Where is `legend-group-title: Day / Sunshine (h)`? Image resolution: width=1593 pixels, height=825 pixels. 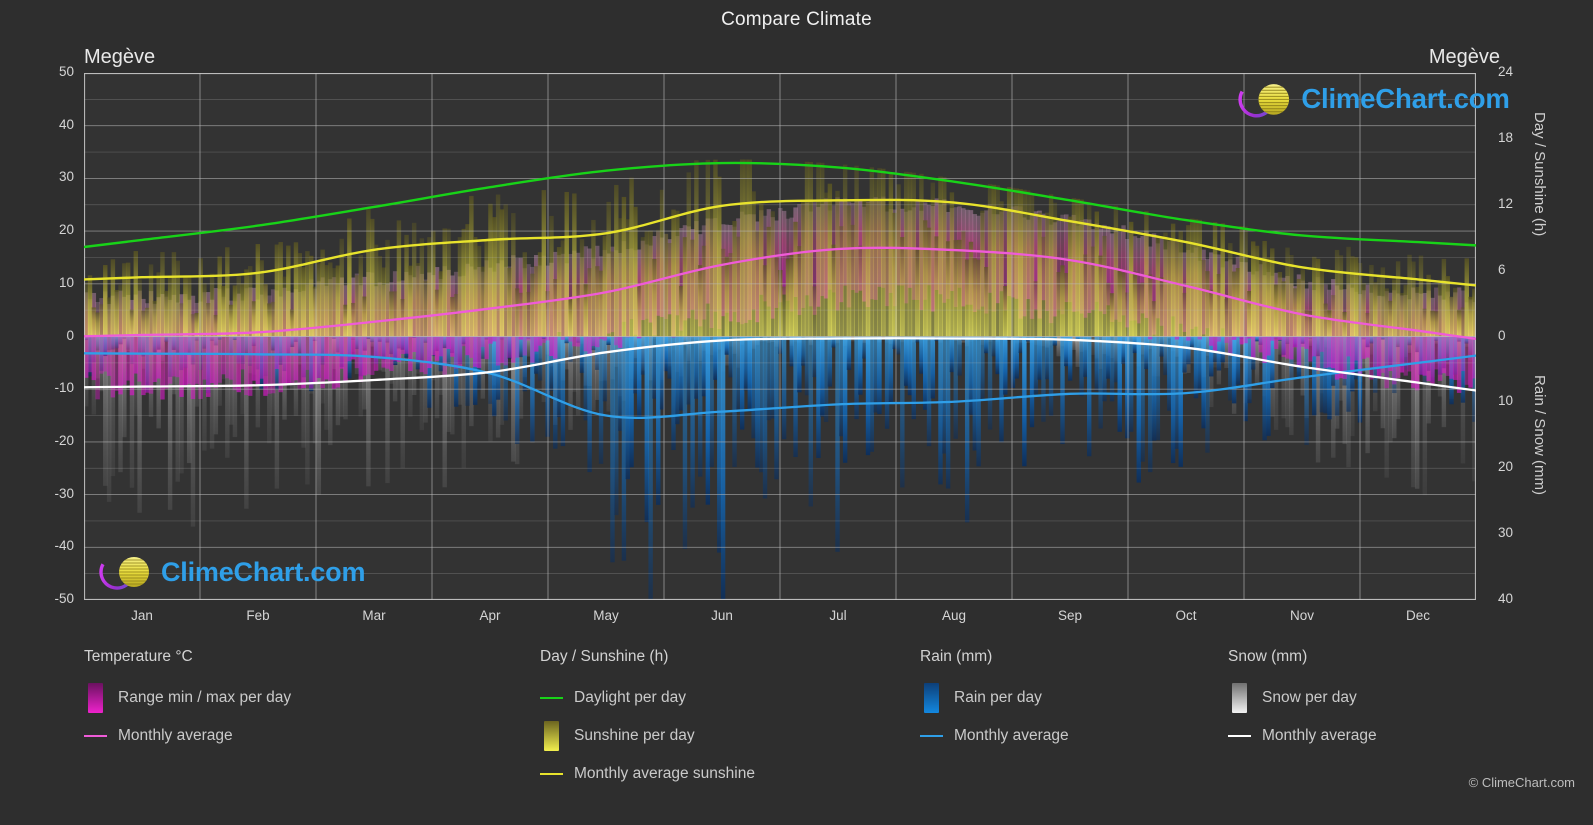
legend-group-title: Day / Sunshine (h) is located at coordinates (604, 656).